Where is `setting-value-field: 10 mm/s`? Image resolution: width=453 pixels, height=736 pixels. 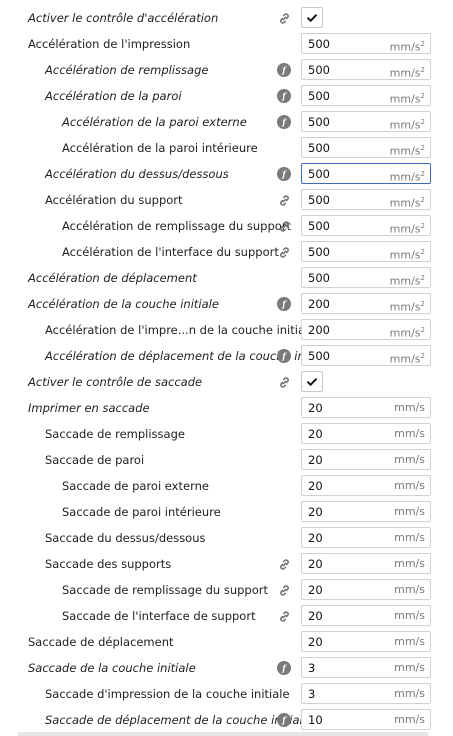
setting-value-field: 10 mm/s is located at coordinates (366, 719).